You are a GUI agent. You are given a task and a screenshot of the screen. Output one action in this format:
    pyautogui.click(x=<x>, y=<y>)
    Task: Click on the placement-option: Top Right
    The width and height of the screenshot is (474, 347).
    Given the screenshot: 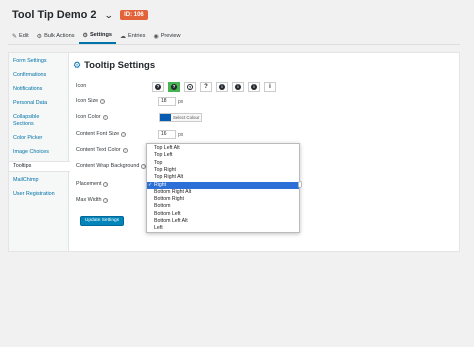 What is the action you would take?
    pyautogui.click(x=223, y=170)
    